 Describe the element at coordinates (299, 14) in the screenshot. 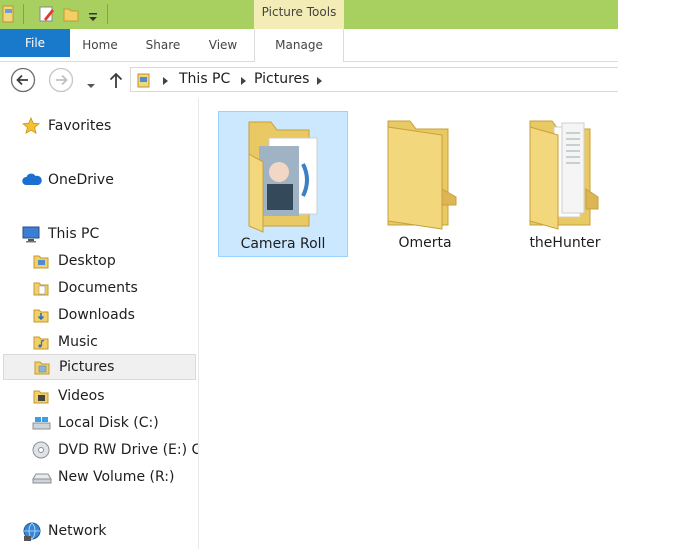

I see `picture-tools-context-group: Picture Tools` at that location.